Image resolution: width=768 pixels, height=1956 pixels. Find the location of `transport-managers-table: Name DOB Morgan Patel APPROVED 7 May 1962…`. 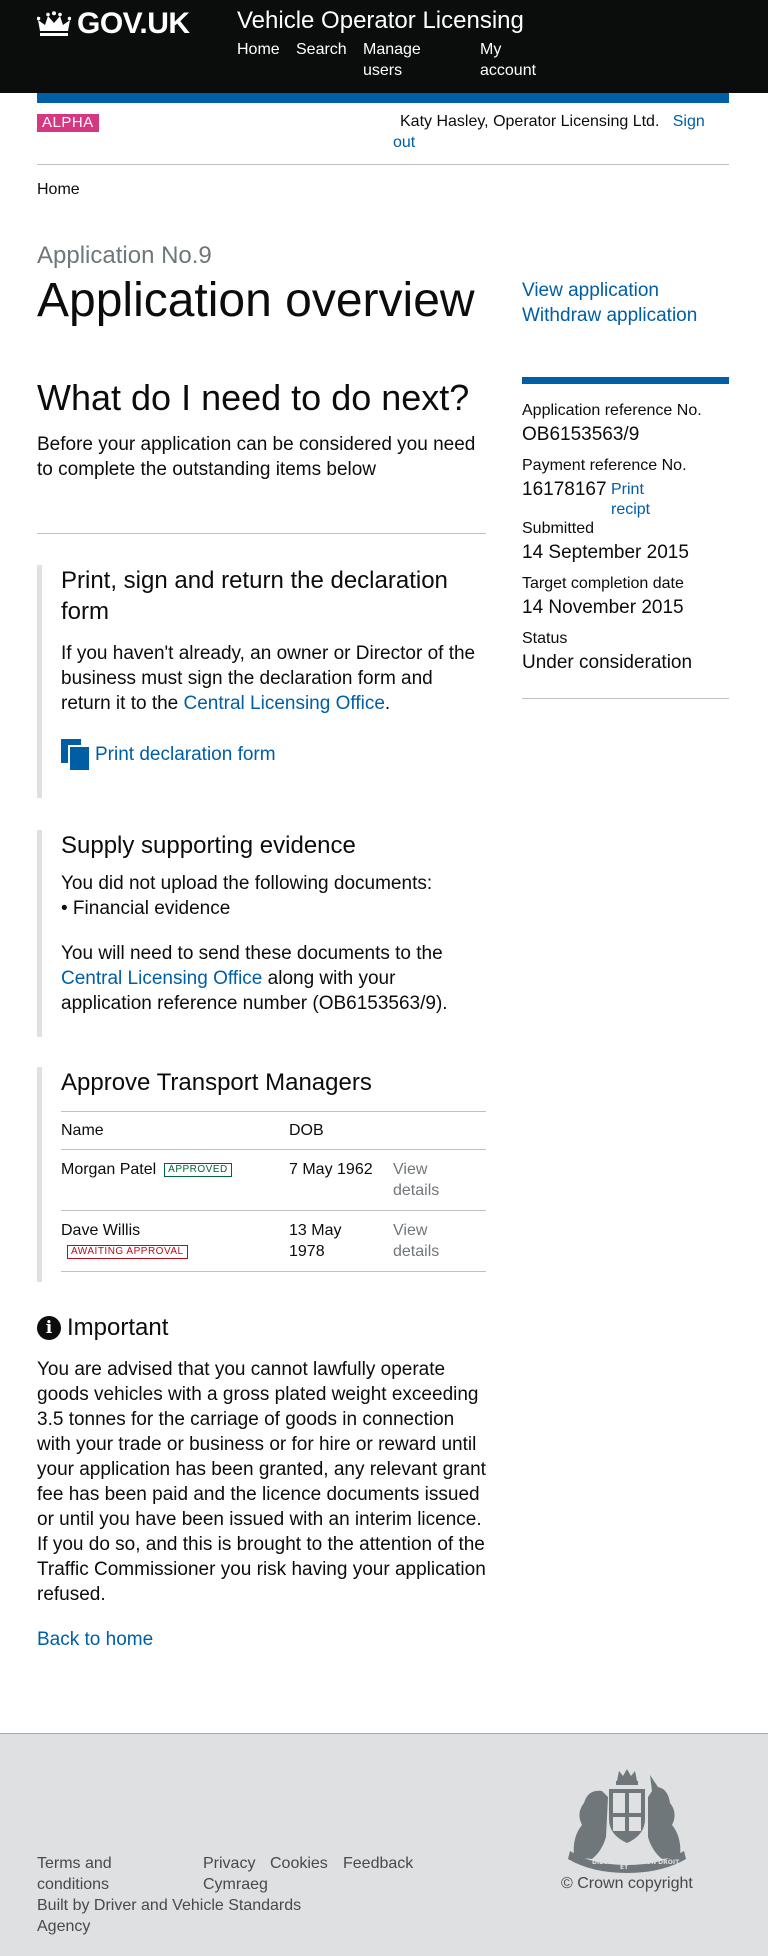

transport-managers-table: Name DOB Morgan Patel APPROVED 7 May 1962… is located at coordinates (273, 1191).